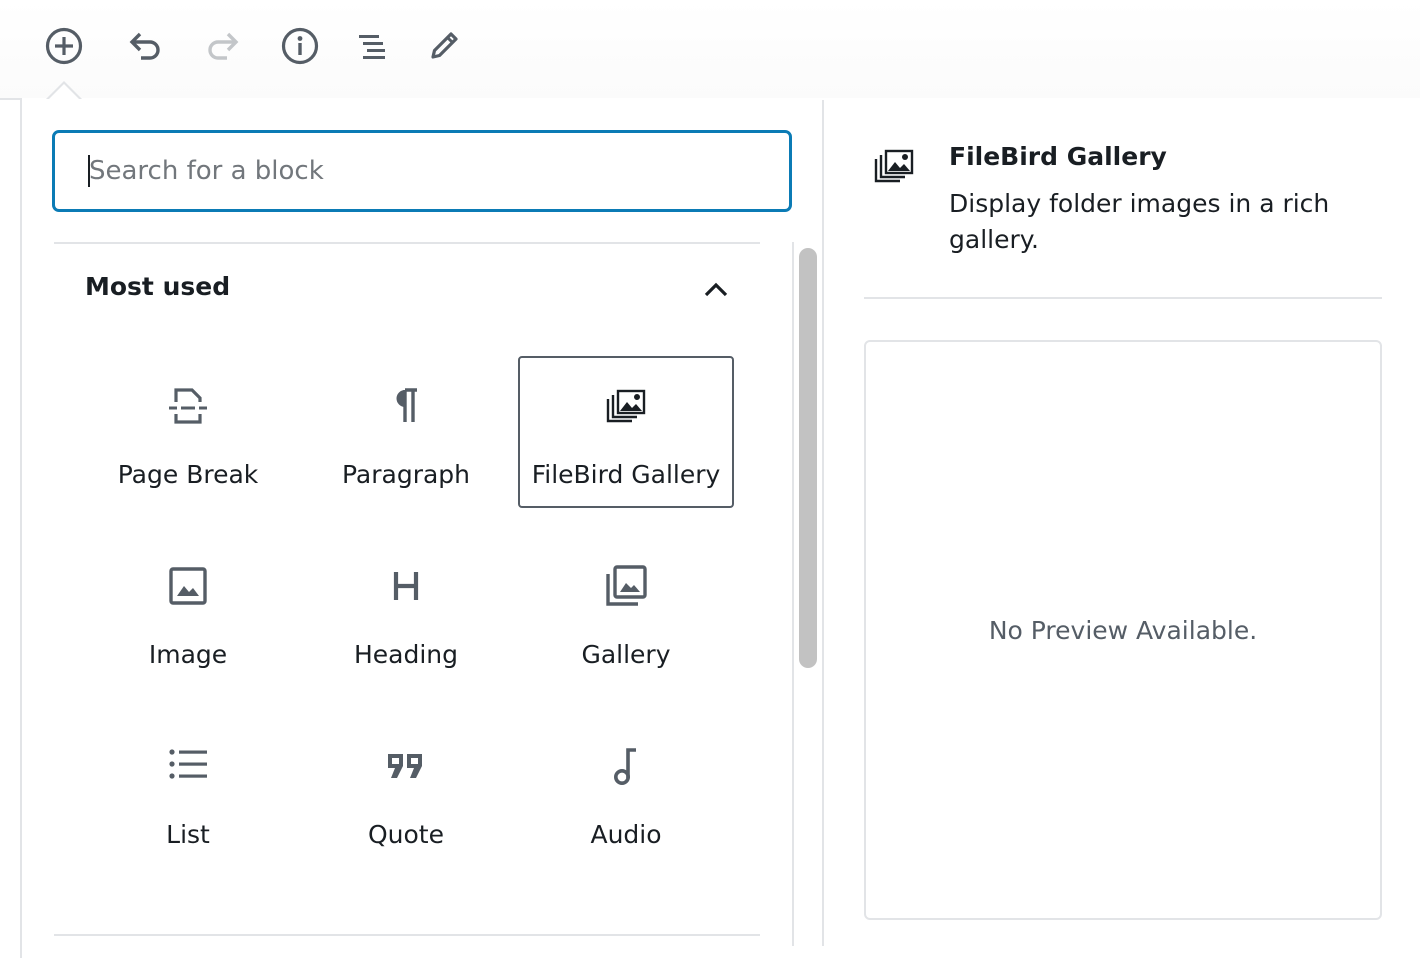 Image resolution: width=1420 pixels, height=958 pixels. What do you see at coordinates (626, 612) in the screenshot?
I see `block-gallery: Gallery` at bounding box center [626, 612].